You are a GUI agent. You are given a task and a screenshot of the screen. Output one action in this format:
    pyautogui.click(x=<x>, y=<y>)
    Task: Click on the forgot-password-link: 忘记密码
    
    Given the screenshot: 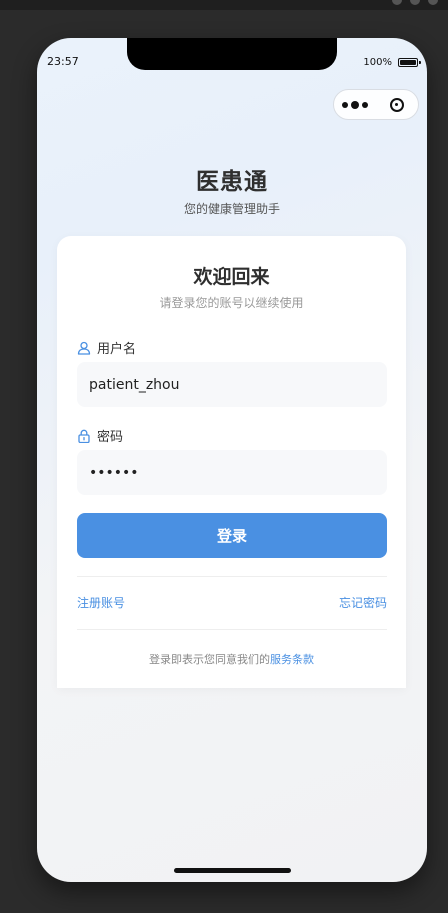 What is the action you would take?
    pyautogui.click(x=363, y=602)
    